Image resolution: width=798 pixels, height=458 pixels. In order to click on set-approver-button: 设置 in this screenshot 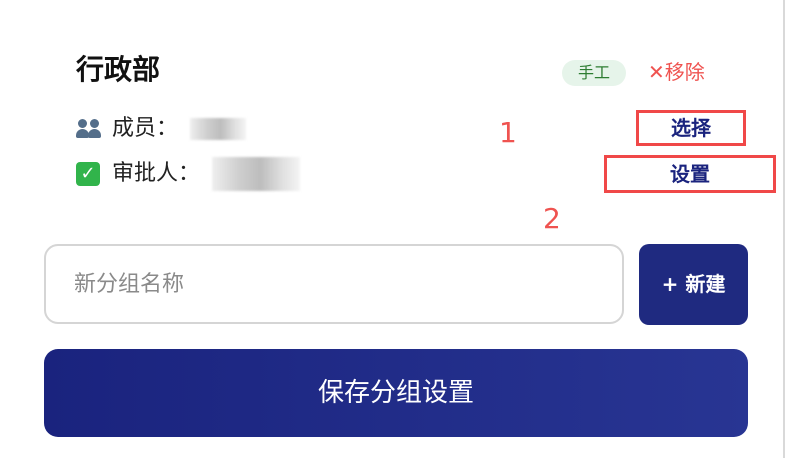, I will do `click(690, 174)`.